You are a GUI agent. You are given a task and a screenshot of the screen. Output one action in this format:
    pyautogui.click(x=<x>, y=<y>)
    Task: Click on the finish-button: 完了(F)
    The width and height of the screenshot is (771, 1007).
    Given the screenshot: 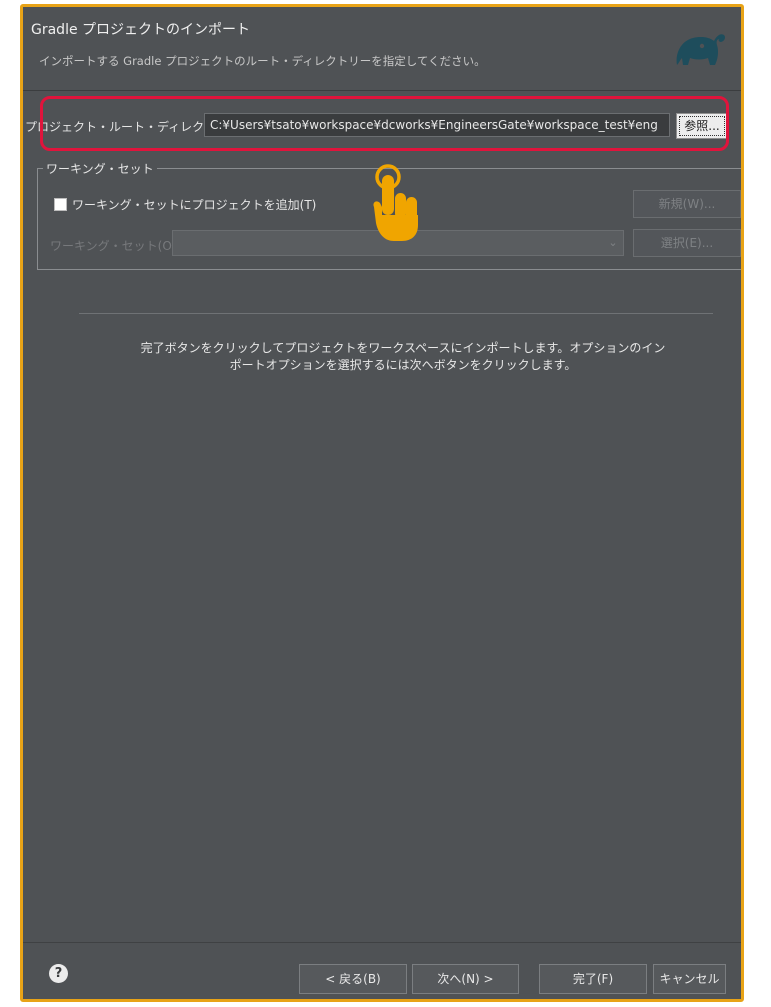 What is the action you would take?
    pyautogui.click(x=593, y=979)
    